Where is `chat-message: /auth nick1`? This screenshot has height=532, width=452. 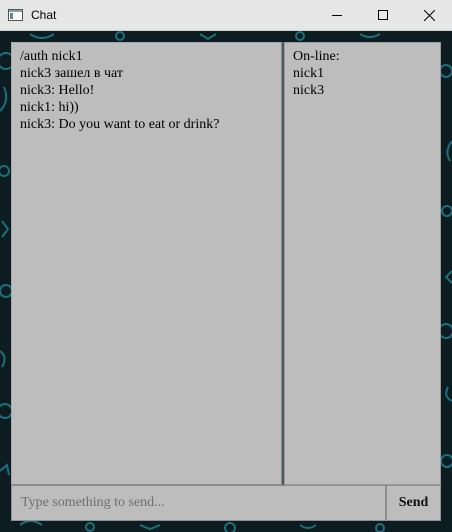 chat-message: /auth nick1 is located at coordinates (51, 56).